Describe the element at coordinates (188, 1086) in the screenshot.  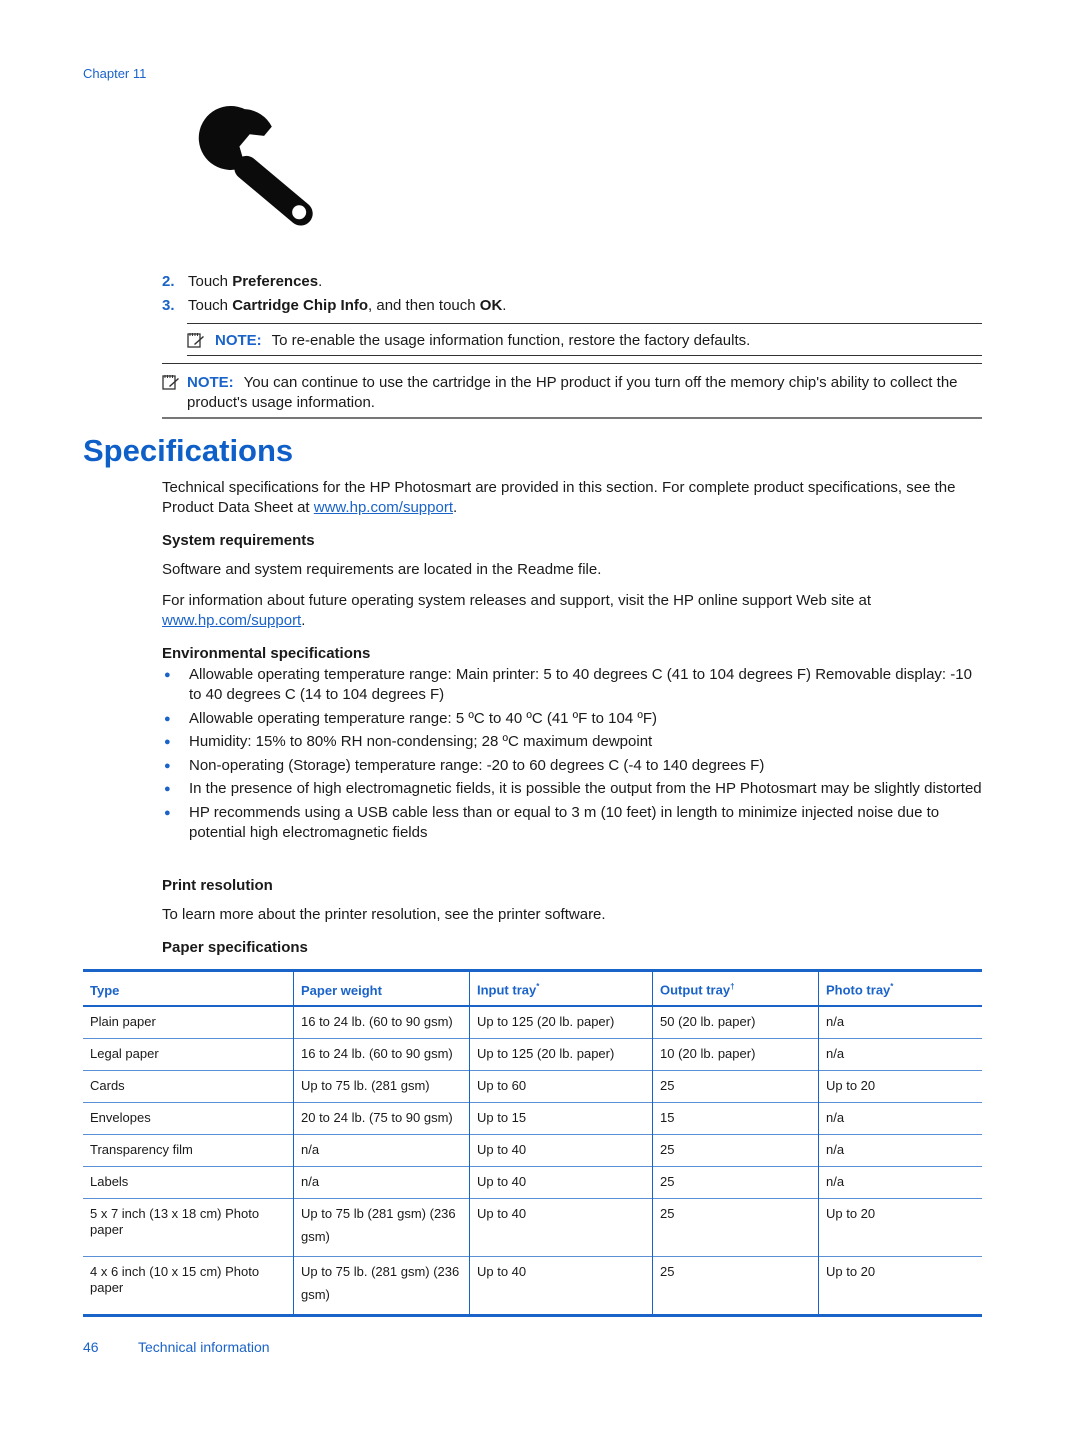
I see `cell-type: Cards` at that location.